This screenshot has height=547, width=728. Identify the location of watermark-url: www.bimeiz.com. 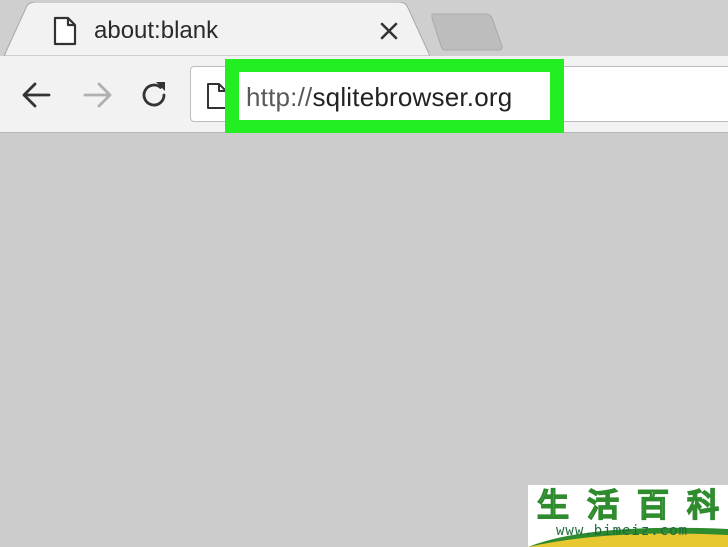
(622, 531).